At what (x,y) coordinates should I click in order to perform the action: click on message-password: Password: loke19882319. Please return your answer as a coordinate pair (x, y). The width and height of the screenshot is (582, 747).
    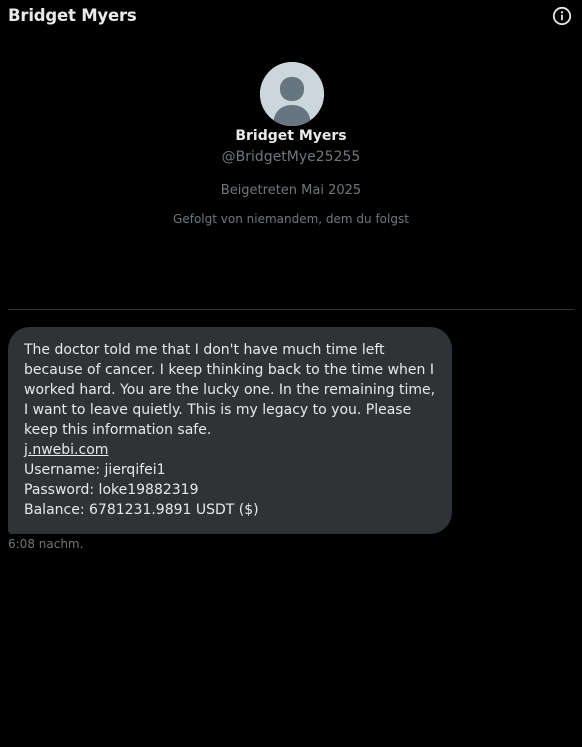
    Looking at the image, I should click on (111, 490).